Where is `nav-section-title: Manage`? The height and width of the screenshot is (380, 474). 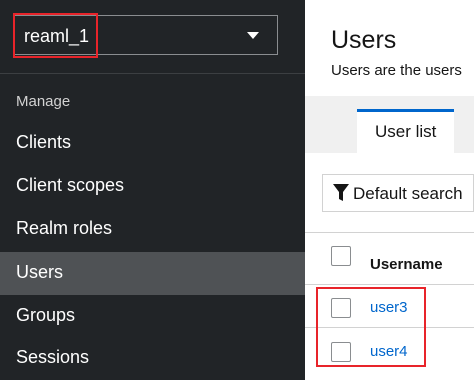
nav-section-title: Manage is located at coordinates (43, 101).